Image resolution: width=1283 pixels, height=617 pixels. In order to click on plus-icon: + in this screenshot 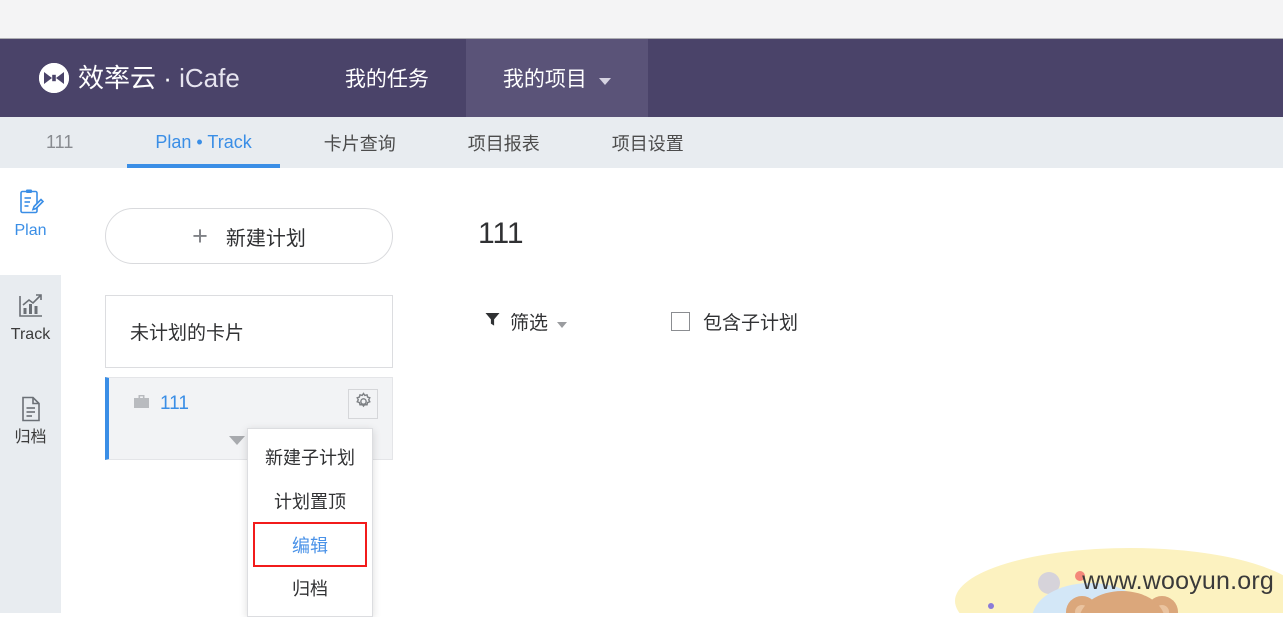, I will do `click(200, 236)`.